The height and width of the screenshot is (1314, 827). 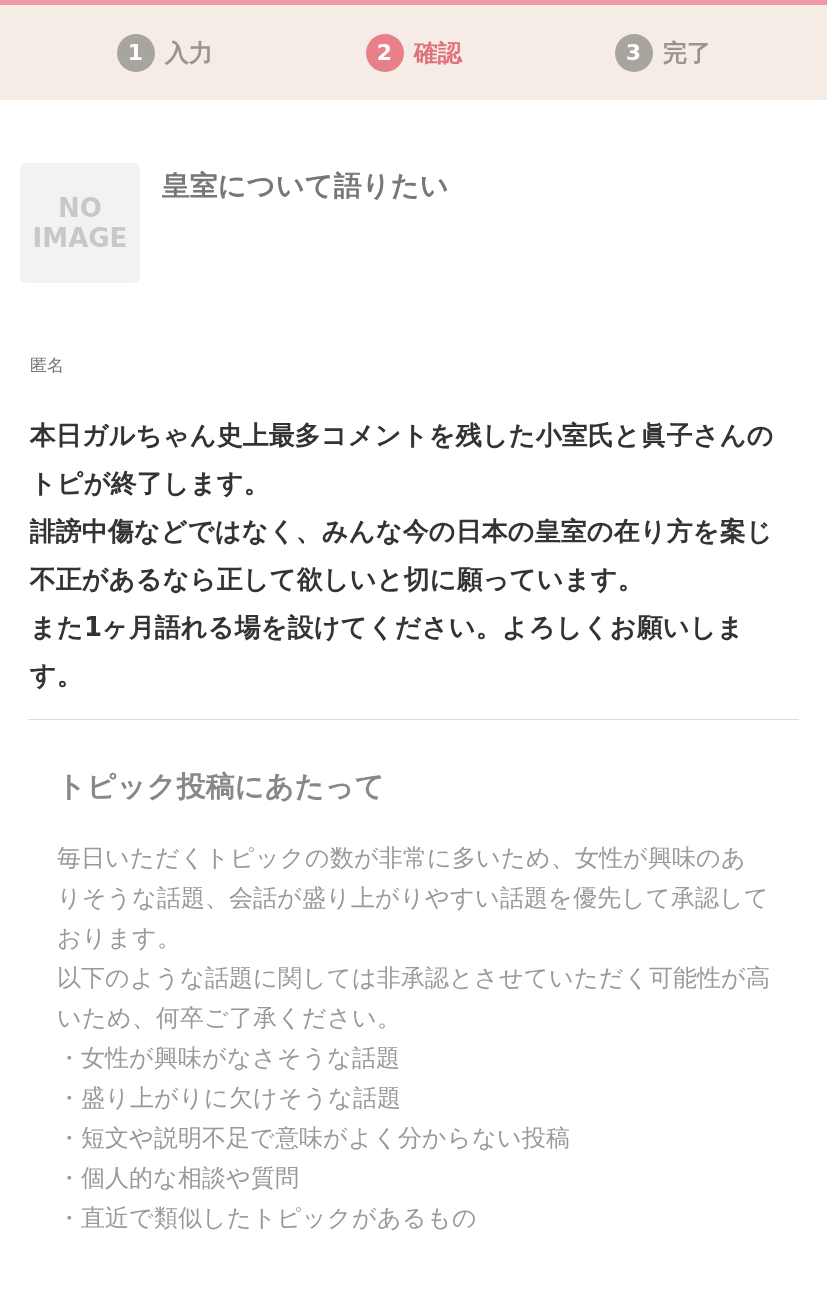 I want to click on guidelines-list-item: ・直近で類似したトピックがあるもの, so click(x=267, y=1218).